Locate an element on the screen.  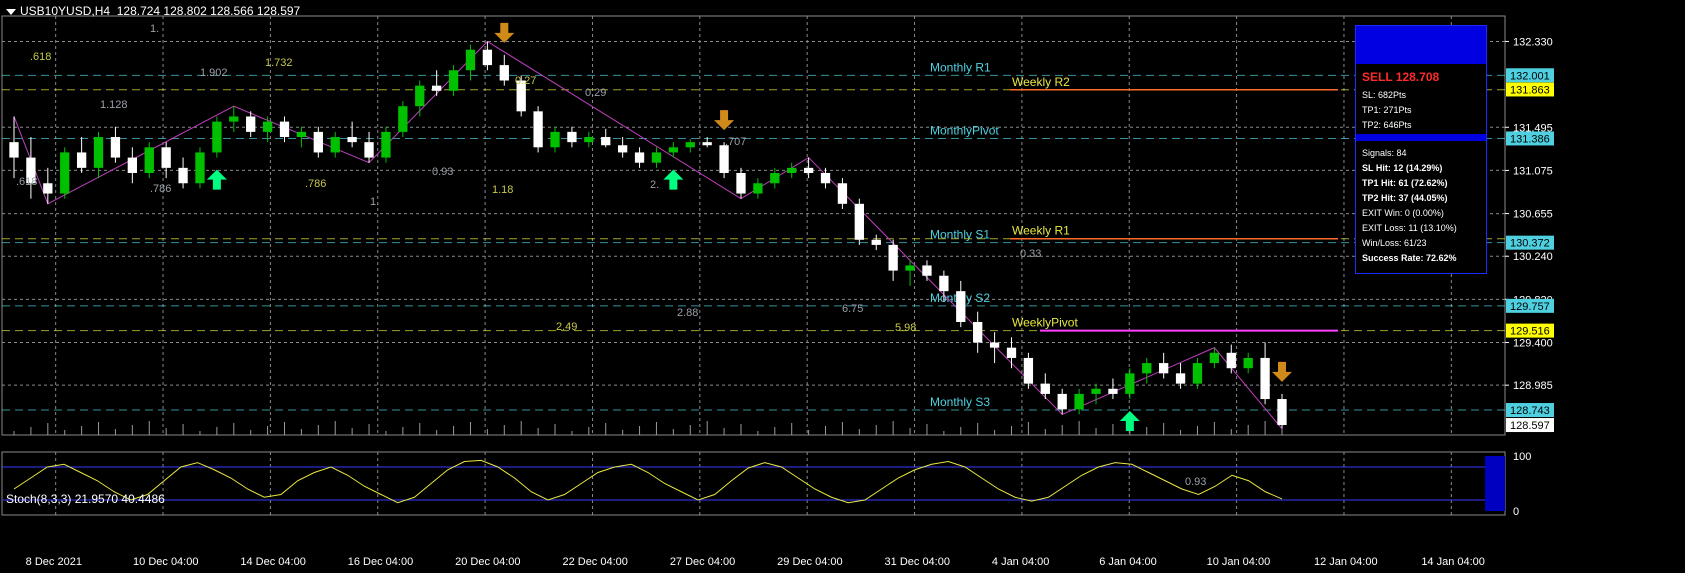
level-label: Monthly S3 is located at coordinates (960, 402).